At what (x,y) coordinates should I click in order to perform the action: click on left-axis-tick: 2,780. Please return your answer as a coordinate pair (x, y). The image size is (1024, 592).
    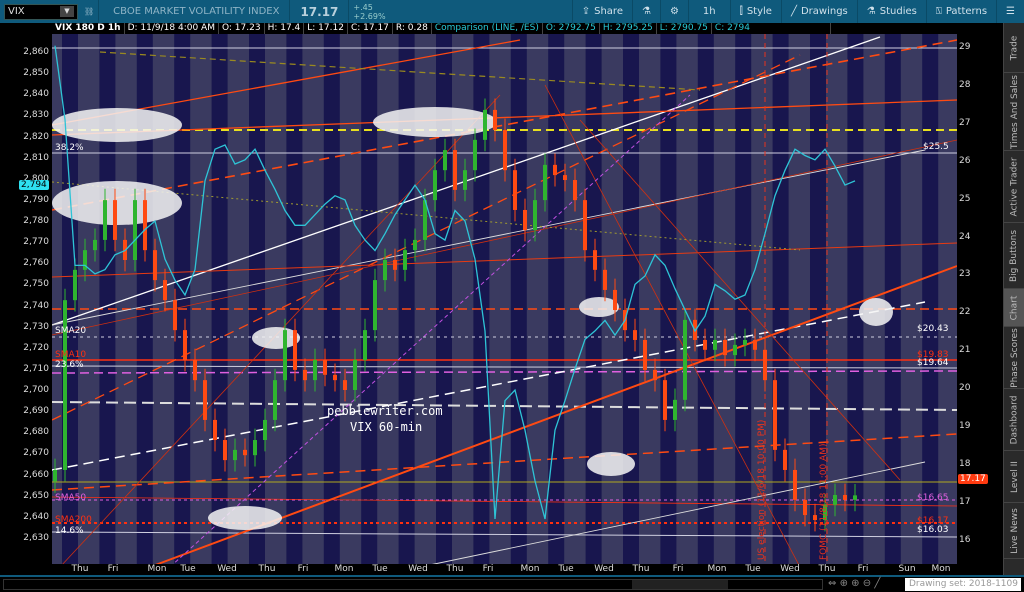
    Looking at the image, I should click on (36, 221).